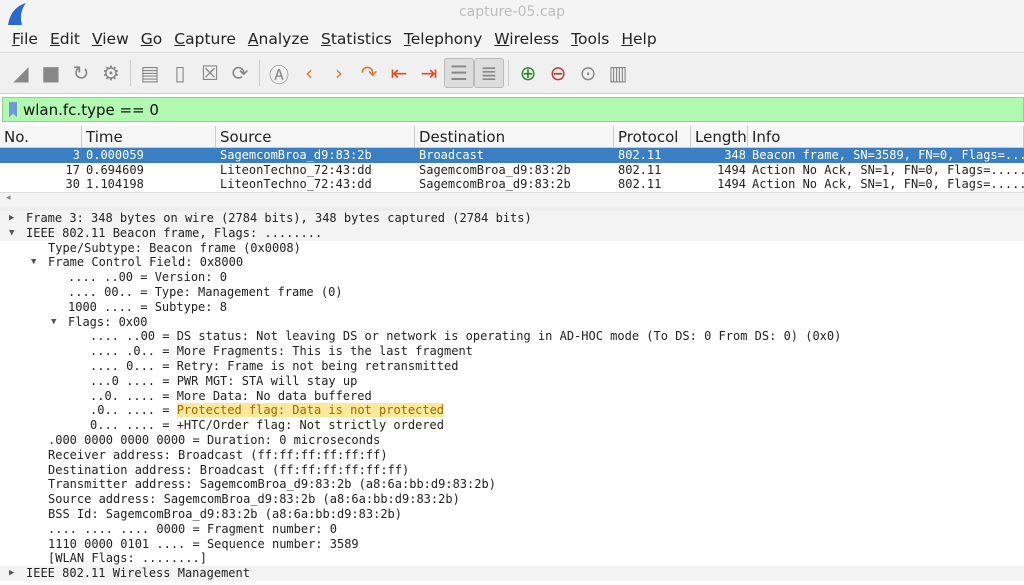 The width and height of the screenshot is (1024, 585). I want to click on menu-capture: Capture, so click(205, 39).